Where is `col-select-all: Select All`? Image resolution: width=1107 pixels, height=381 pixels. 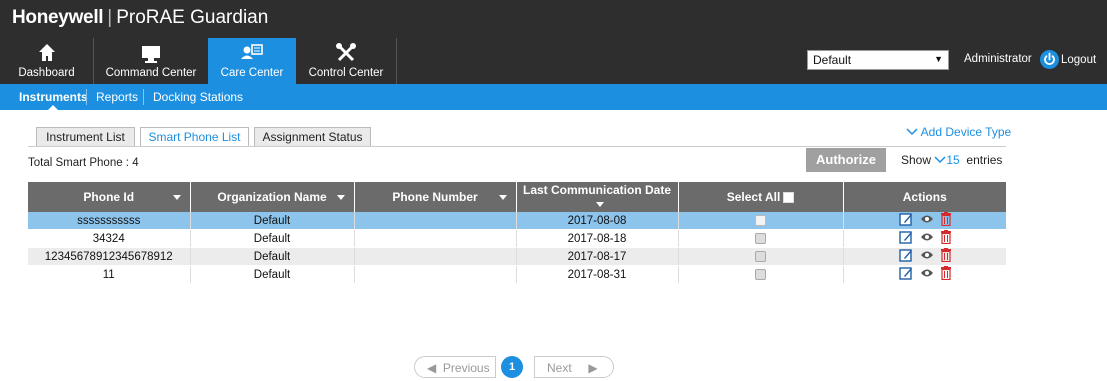 col-select-all: Select All is located at coordinates (761, 197).